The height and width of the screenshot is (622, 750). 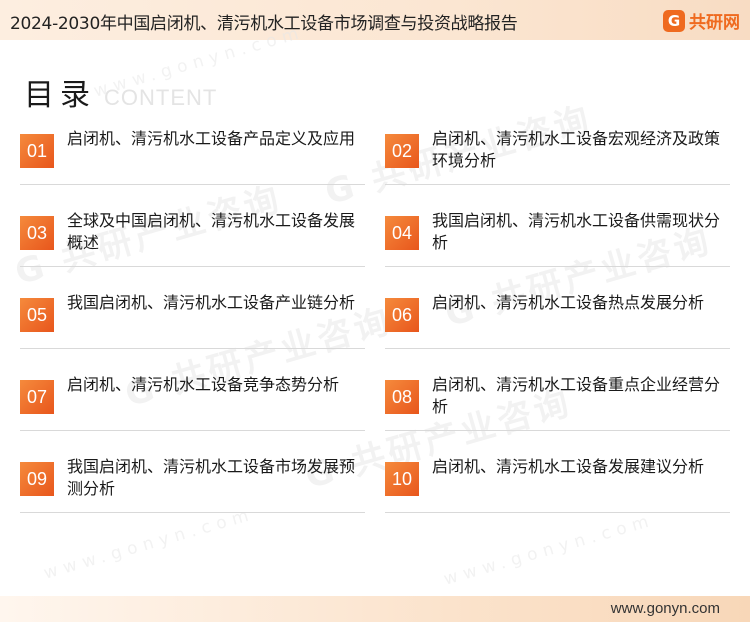 I want to click on toc-item-number: 10, so click(x=402, y=479).